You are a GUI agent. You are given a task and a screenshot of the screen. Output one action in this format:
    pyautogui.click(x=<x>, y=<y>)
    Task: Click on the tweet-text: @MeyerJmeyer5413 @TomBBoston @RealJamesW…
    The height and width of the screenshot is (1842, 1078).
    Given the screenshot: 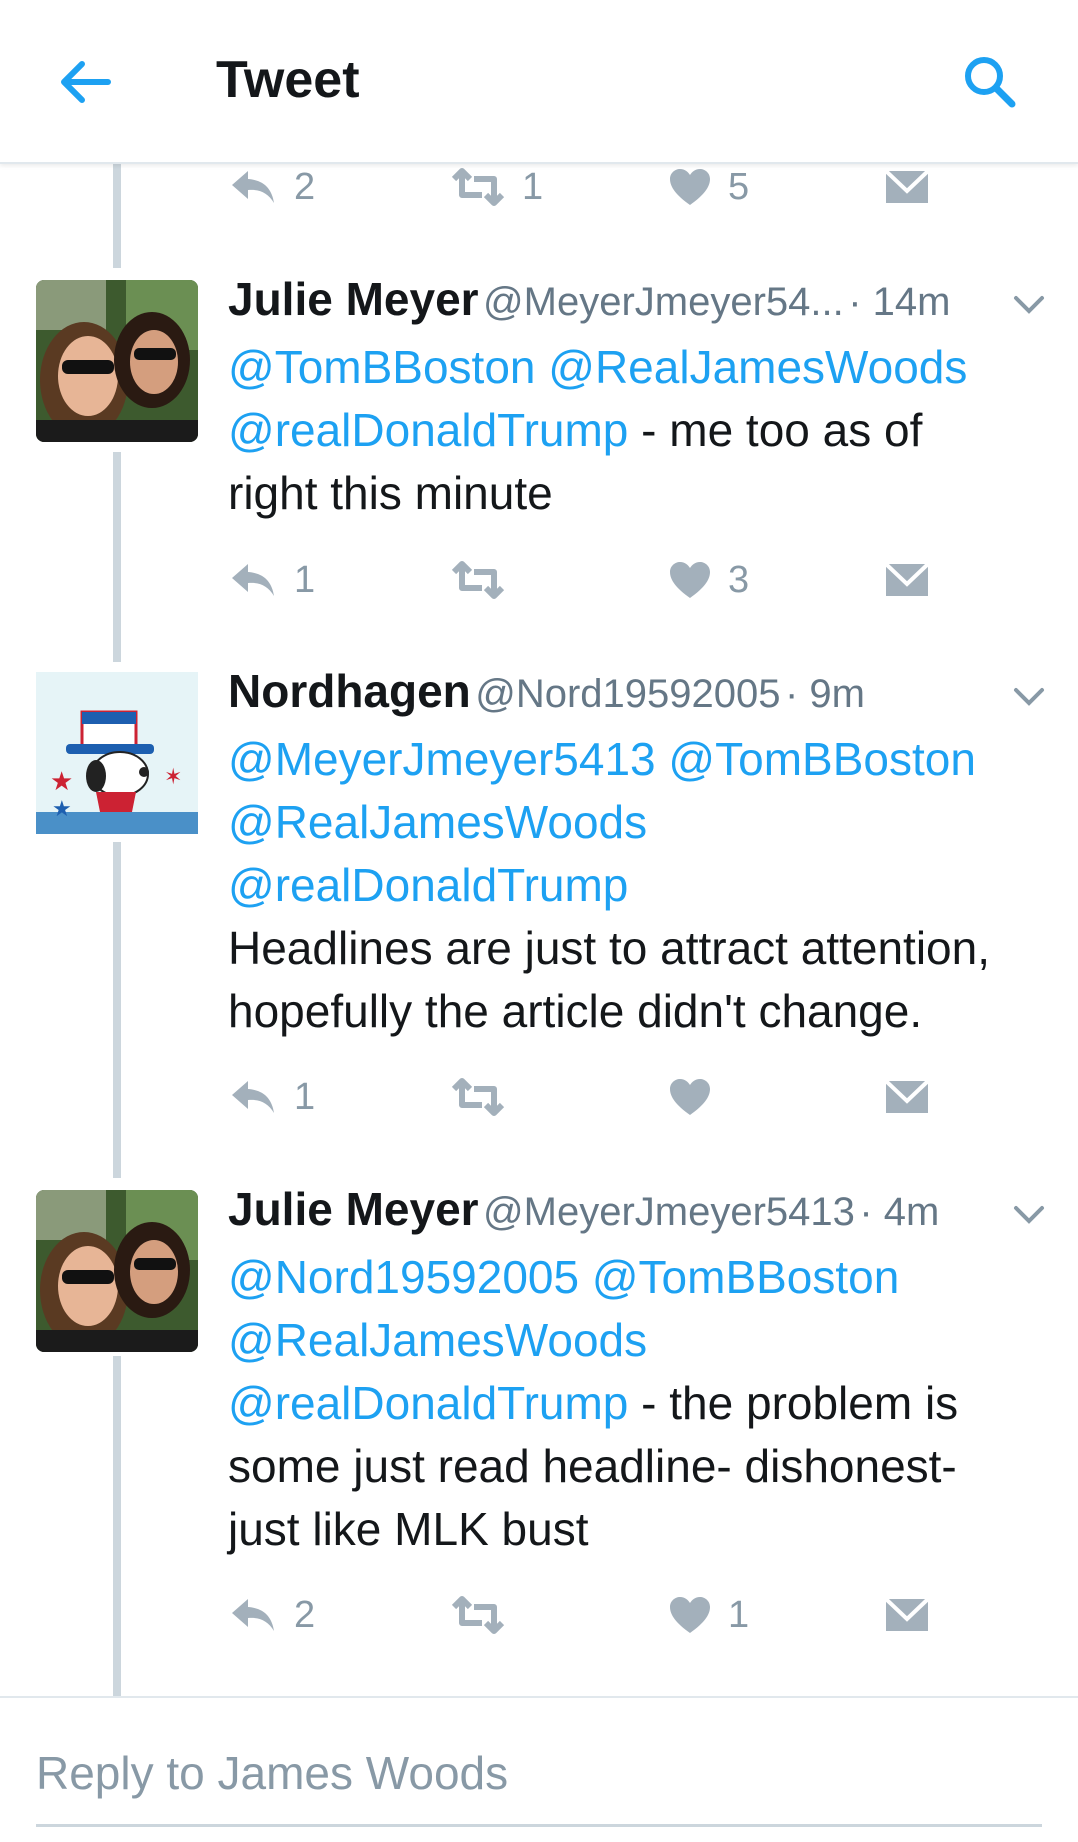 What is the action you would take?
    pyautogui.click(x=638, y=885)
    